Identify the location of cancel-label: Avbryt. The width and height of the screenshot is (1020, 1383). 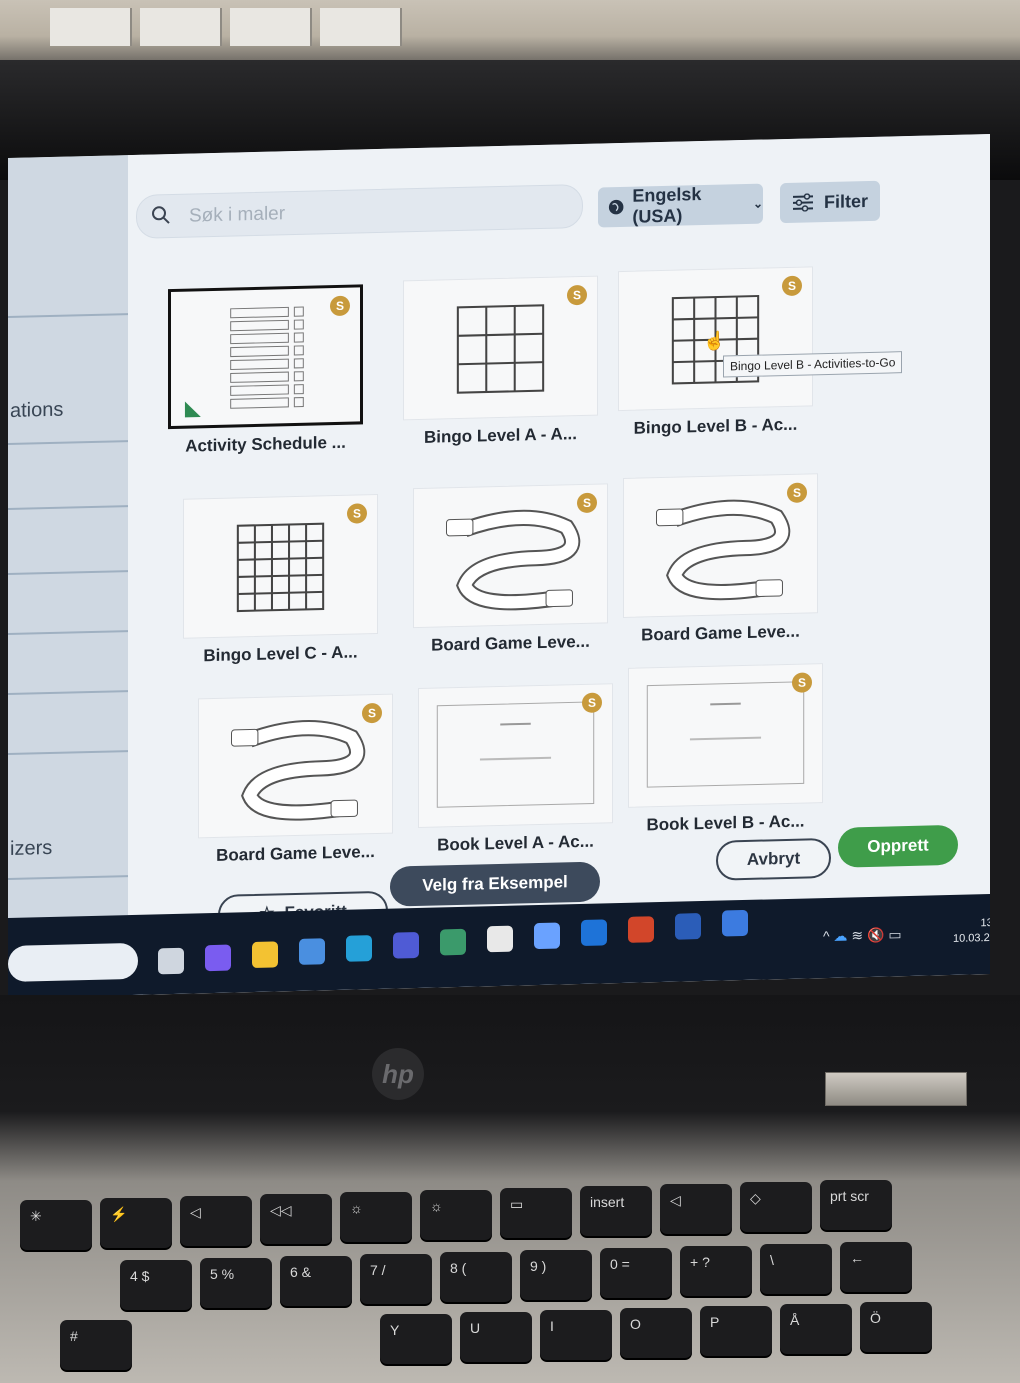
(773, 858).